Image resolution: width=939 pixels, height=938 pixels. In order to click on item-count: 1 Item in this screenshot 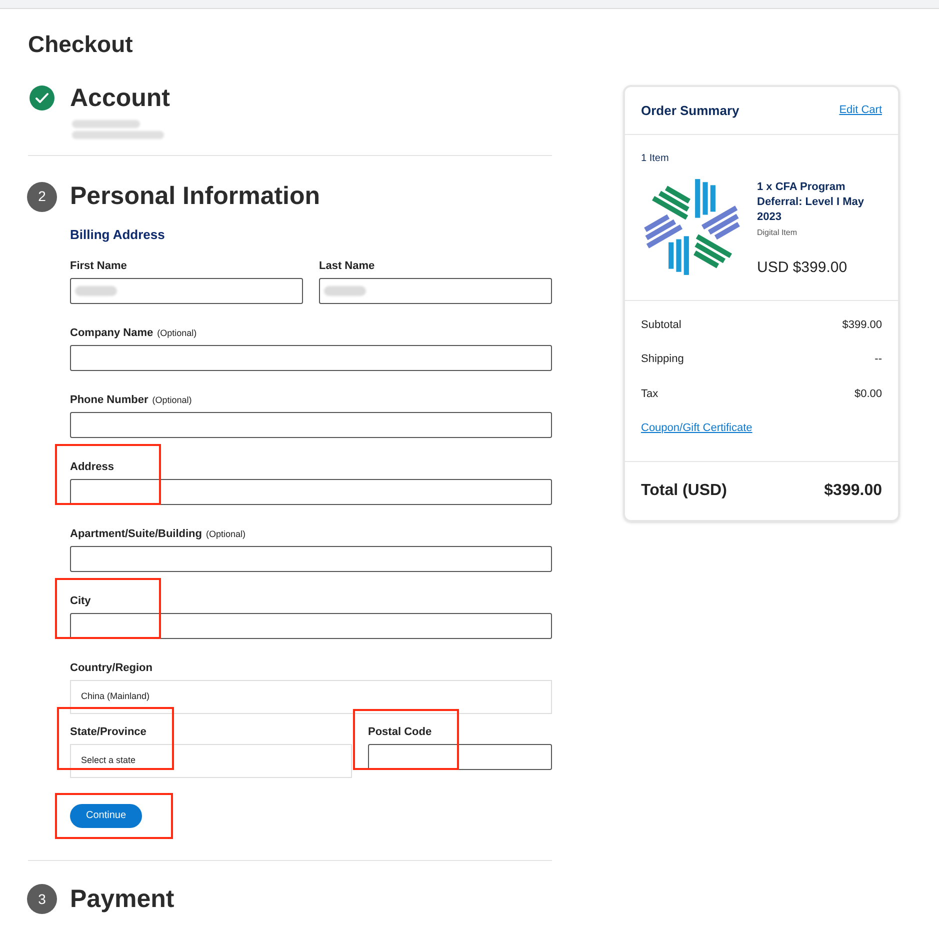, I will do `click(655, 159)`.